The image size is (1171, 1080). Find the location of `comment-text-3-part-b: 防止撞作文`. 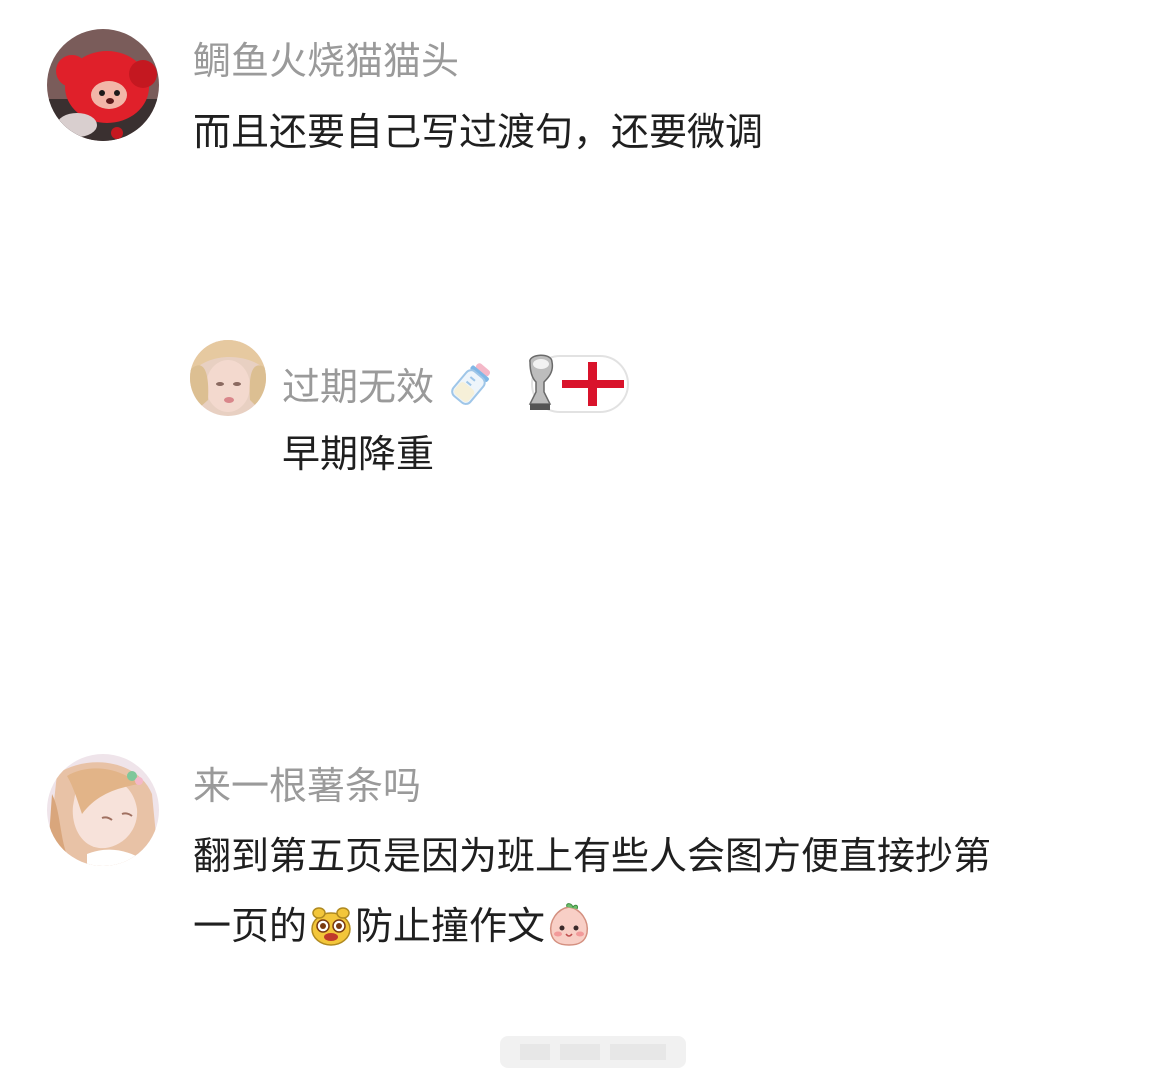

comment-text-3-part-b: 防止撞作文 is located at coordinates (450, 926).